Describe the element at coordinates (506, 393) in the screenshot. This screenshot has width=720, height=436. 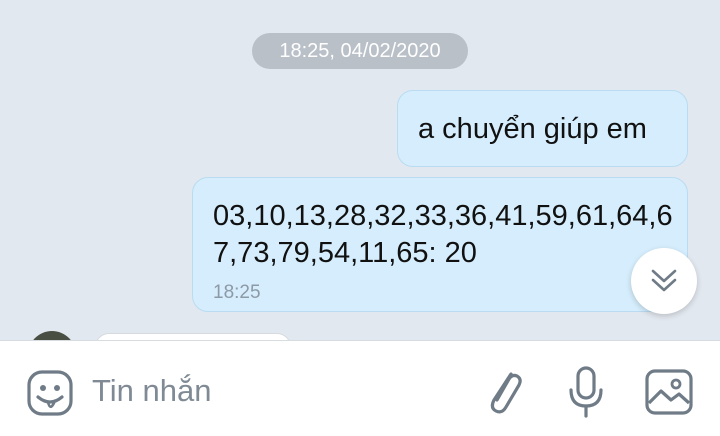
I see `paperclip-icon` at that location.